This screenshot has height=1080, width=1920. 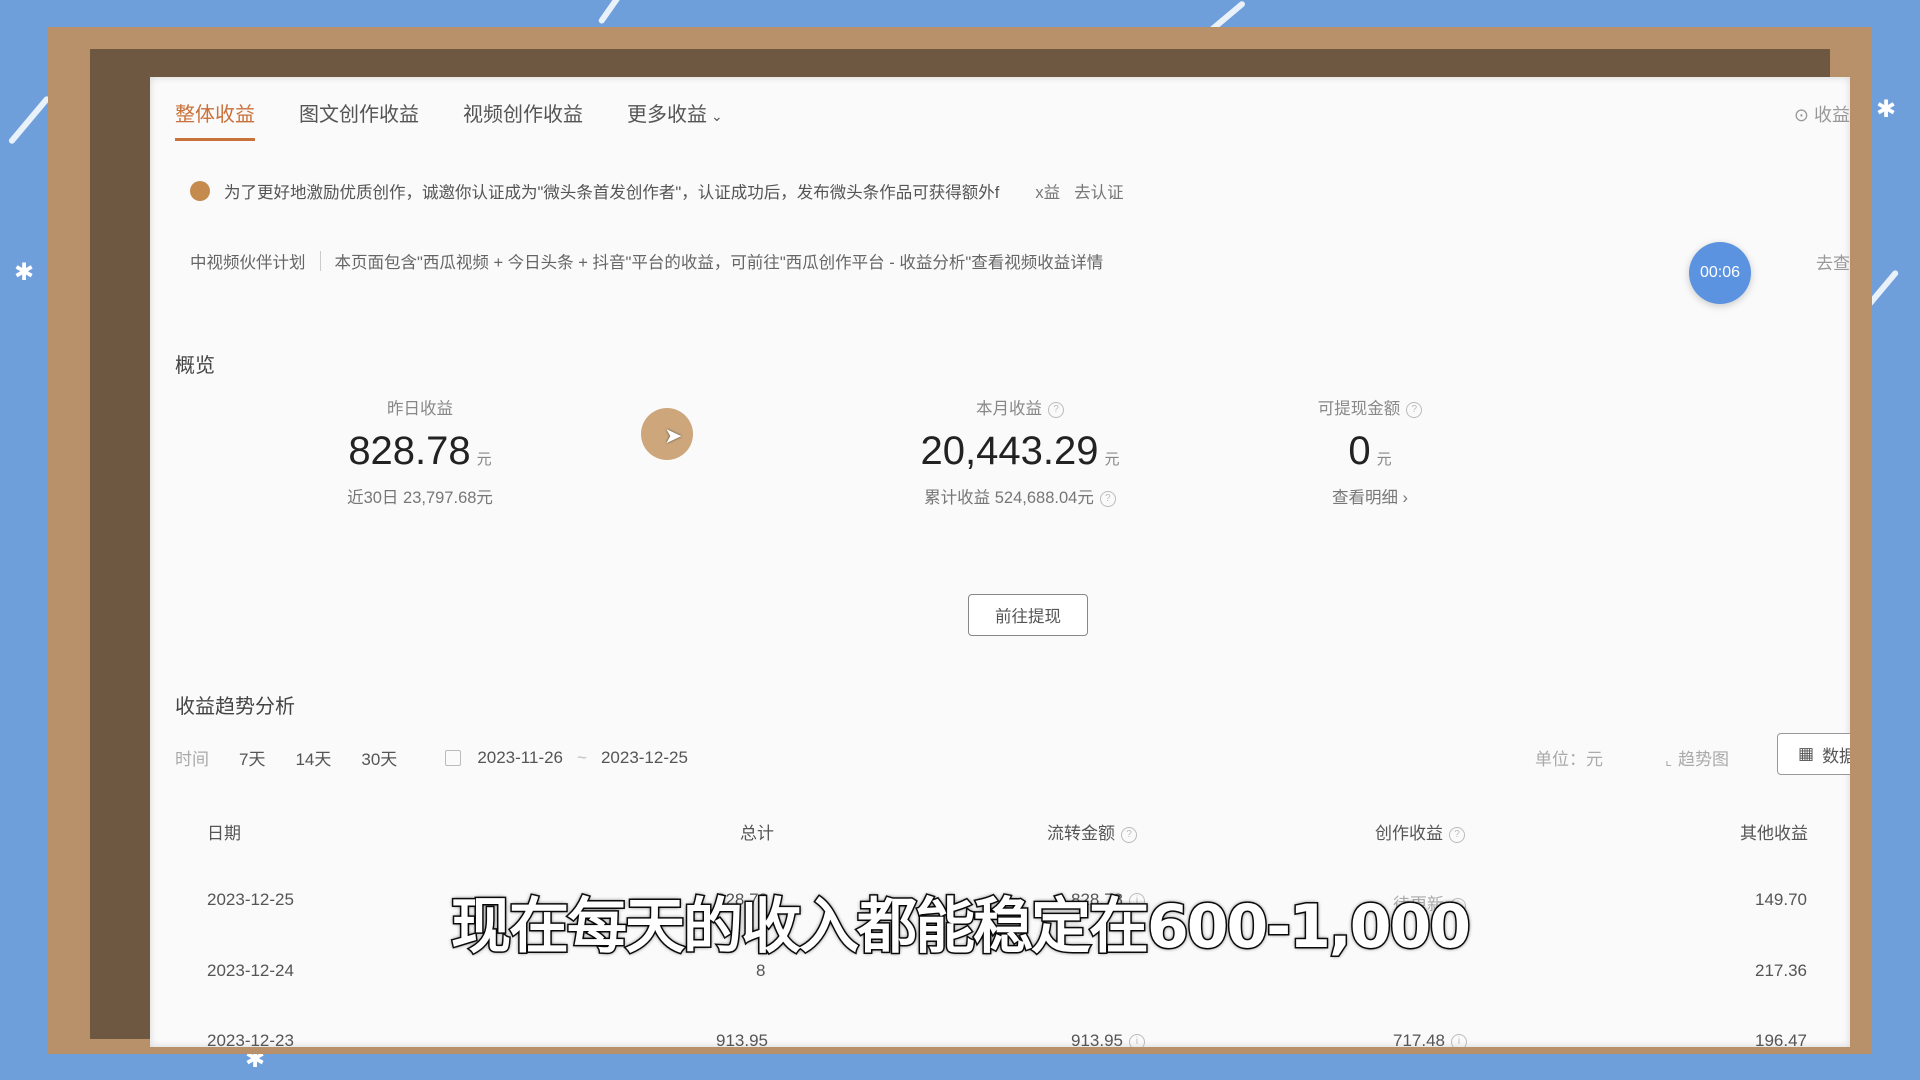 I want to click on tab-label: 更多收益, so click(x=667, y=114).